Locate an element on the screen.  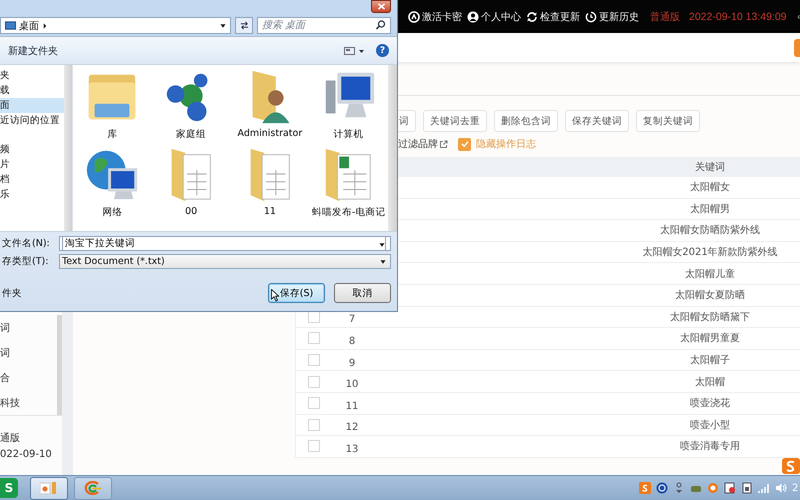
nav-item: 频 is located at coordinates (32, 149).